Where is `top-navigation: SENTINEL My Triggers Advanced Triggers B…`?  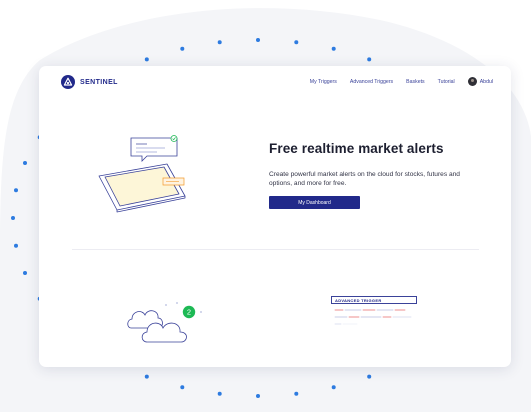
top-navigation: SENTINEL My Triggers Advanced Triggers B… is located at coordinates (275, 83).